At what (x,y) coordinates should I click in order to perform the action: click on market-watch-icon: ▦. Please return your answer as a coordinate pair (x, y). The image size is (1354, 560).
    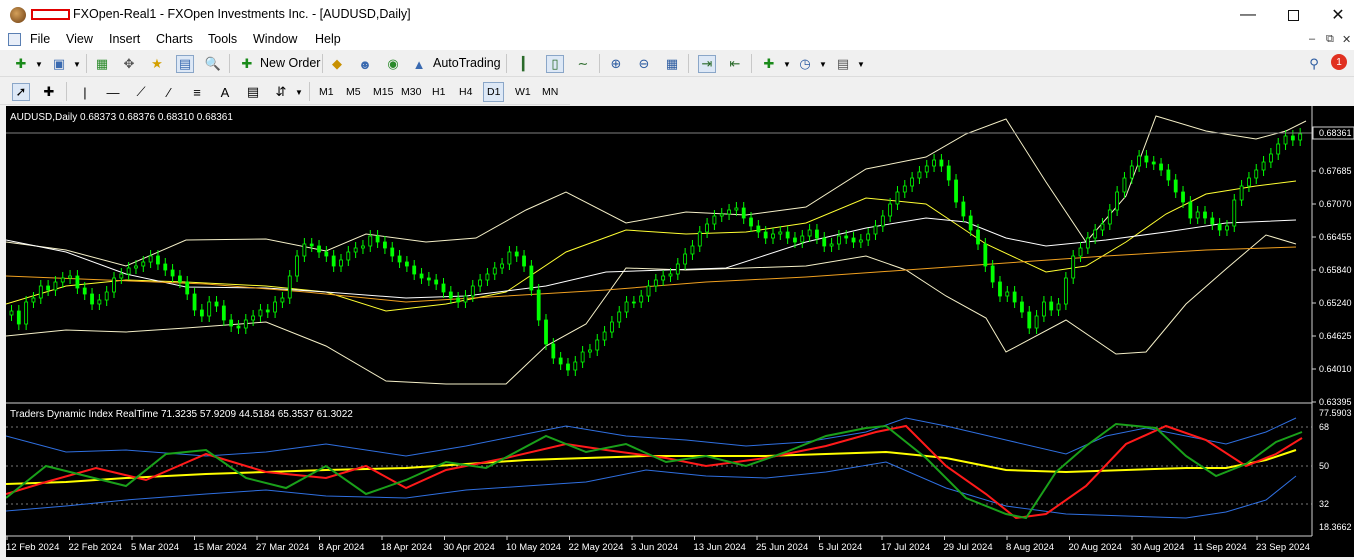
    Looking at the image, I should click on (102, 64).